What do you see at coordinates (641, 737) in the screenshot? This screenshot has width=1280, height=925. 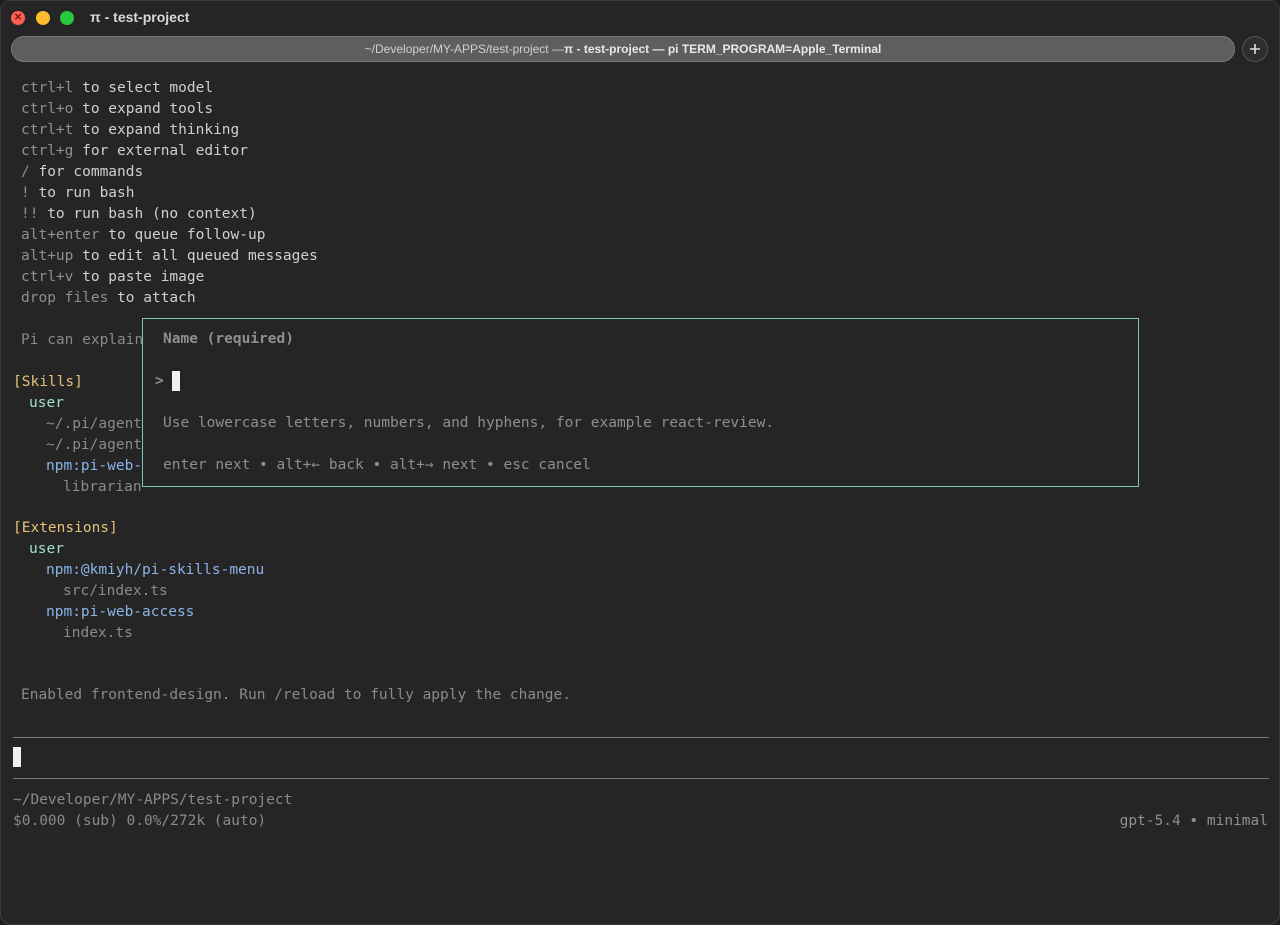 I see `input-top-divider` at bounding box center [641, 737].